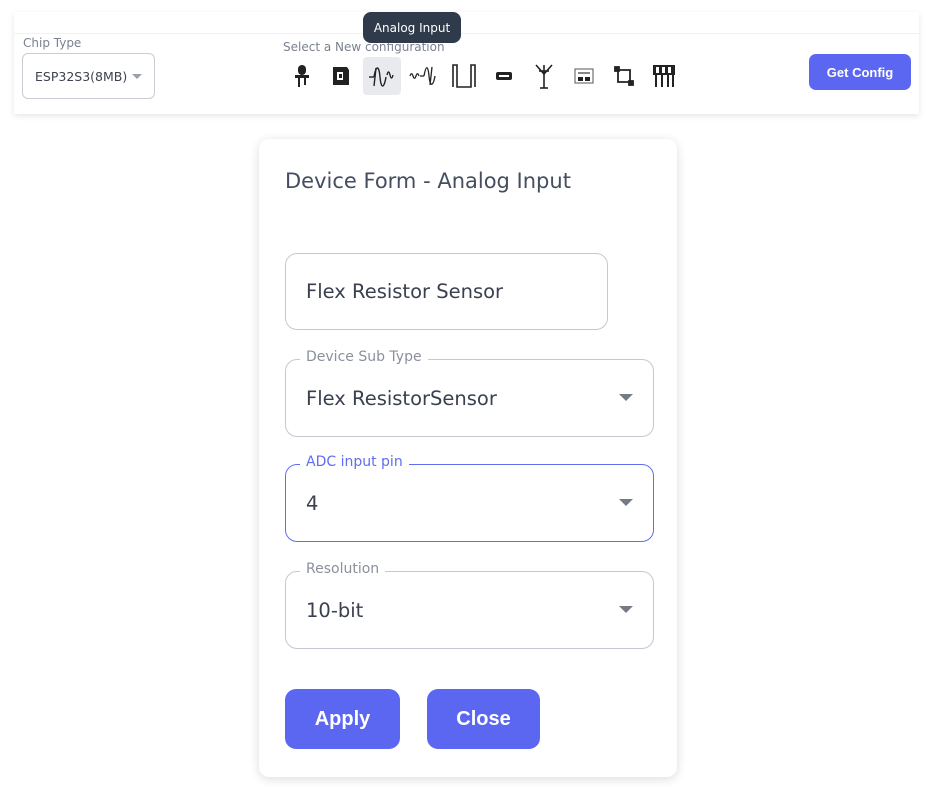 Image resolution: width=936 pixels, height=792 pixels. I want to click on digital-pulse-icon, so click(464, 76).